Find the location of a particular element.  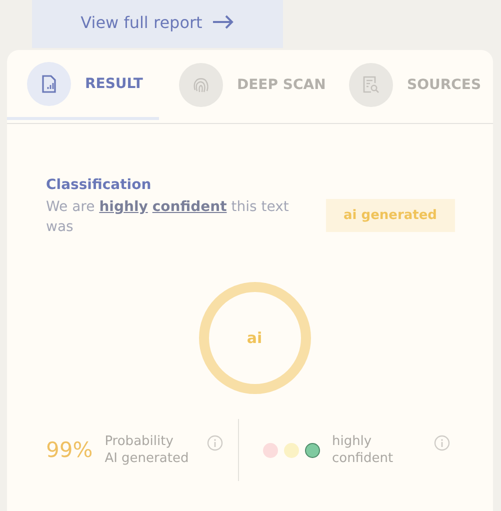

probability-label: Probability AI generated is located at coordinates (147, 450).